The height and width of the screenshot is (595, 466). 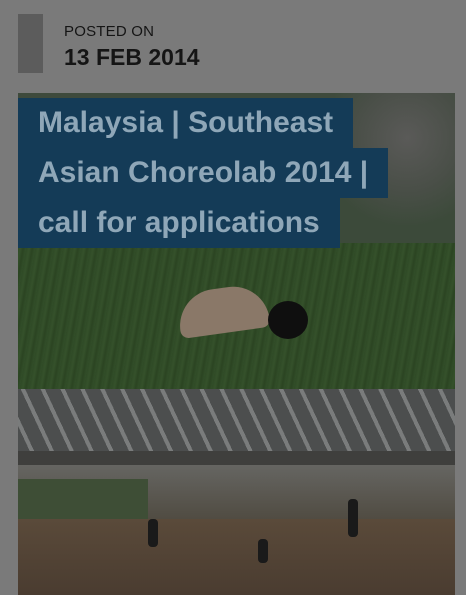 What do you see at coordinates (109, 31) in the screenshot?
I see `posted-on-label: POSTED ON` at bounding box center [109, 31].